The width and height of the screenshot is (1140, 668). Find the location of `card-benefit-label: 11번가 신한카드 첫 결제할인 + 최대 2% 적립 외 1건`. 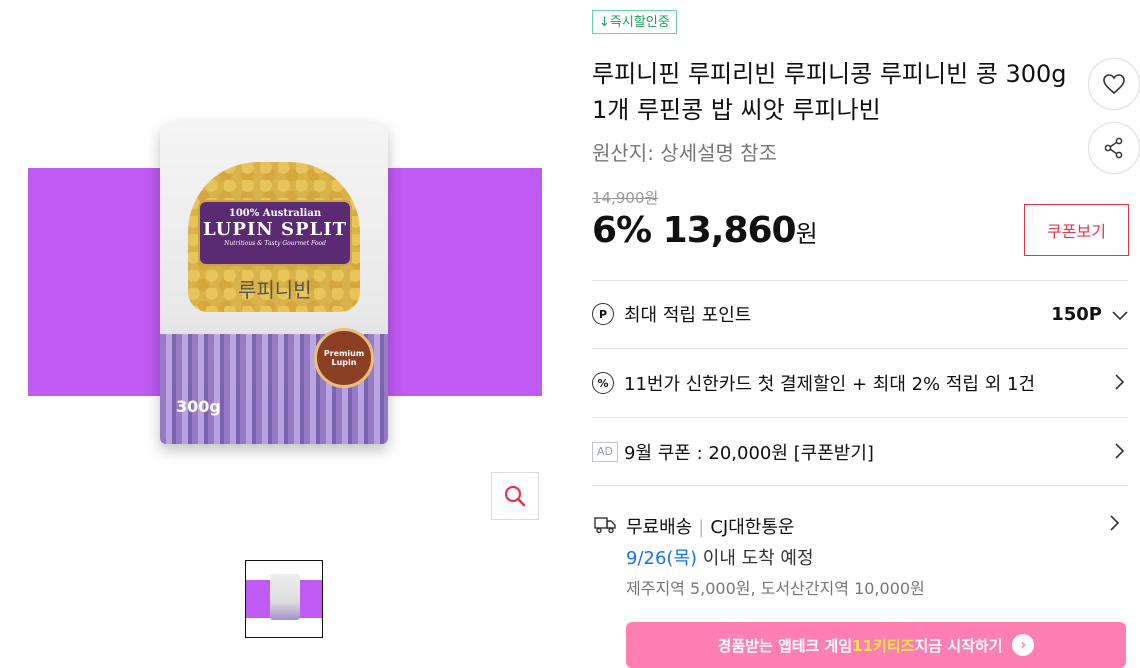

card-benefit-label: 11번가 신한카드 첫 결제할인 + 최대 2% 적립 외 1건 is located at coordinates (830, 384).